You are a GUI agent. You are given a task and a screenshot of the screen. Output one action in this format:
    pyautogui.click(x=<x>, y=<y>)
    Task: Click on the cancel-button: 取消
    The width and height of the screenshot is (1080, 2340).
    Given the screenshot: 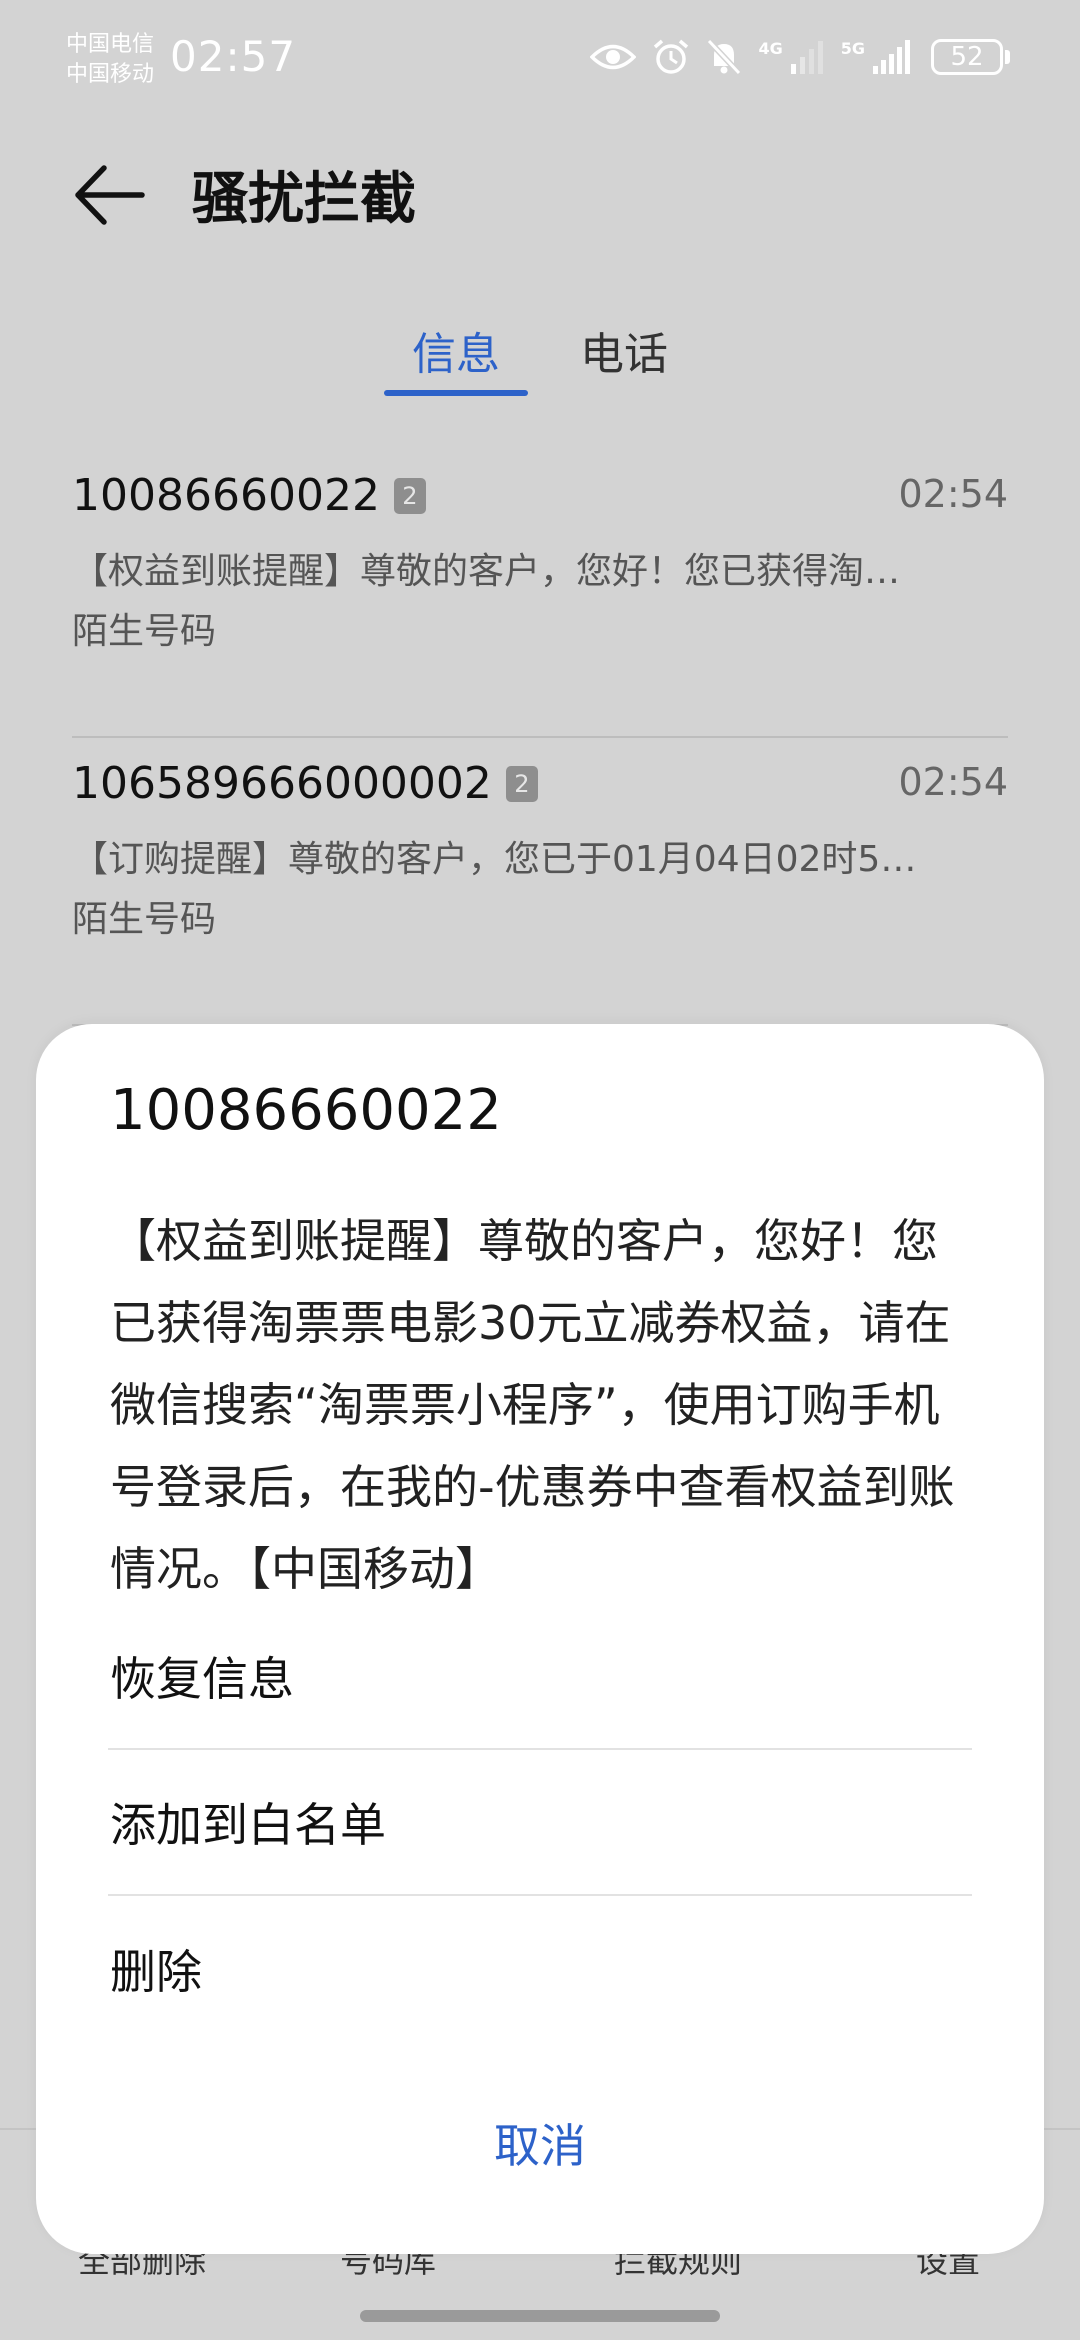 What is the action you would take?
    pyautogui.click(x=540, y=2143)
    